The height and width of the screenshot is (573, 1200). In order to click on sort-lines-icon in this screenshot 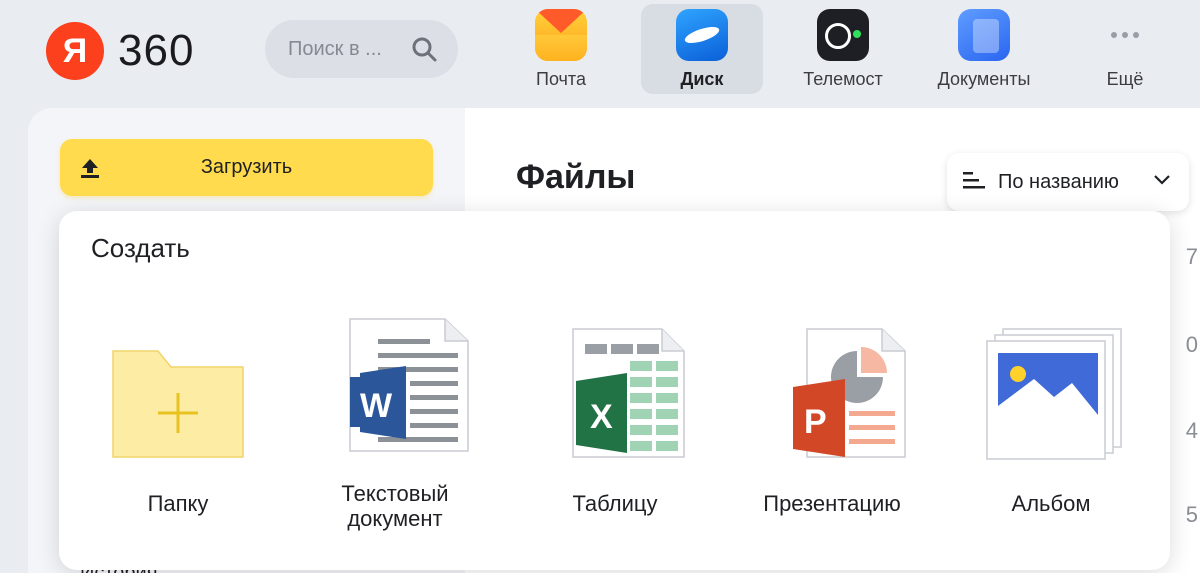, I will do `click(974, 182)`.